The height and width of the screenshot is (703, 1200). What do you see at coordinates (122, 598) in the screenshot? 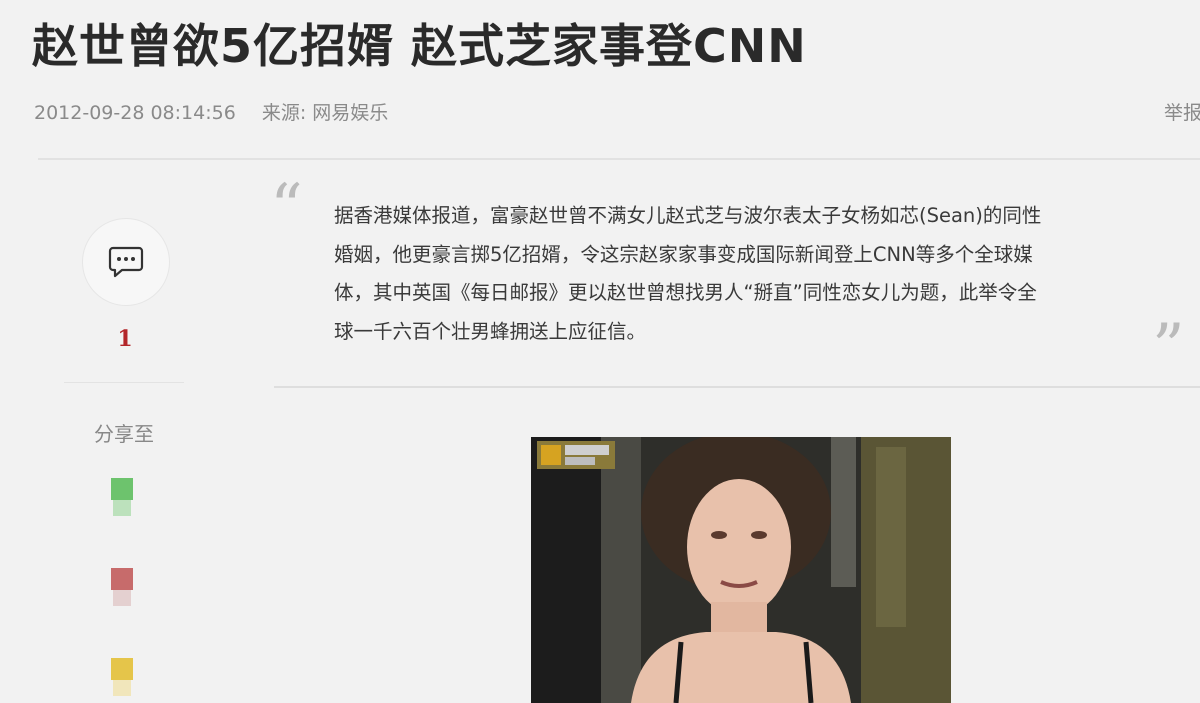
I see `share-weibo-icon-shadow` at bounding box center [122, 598].